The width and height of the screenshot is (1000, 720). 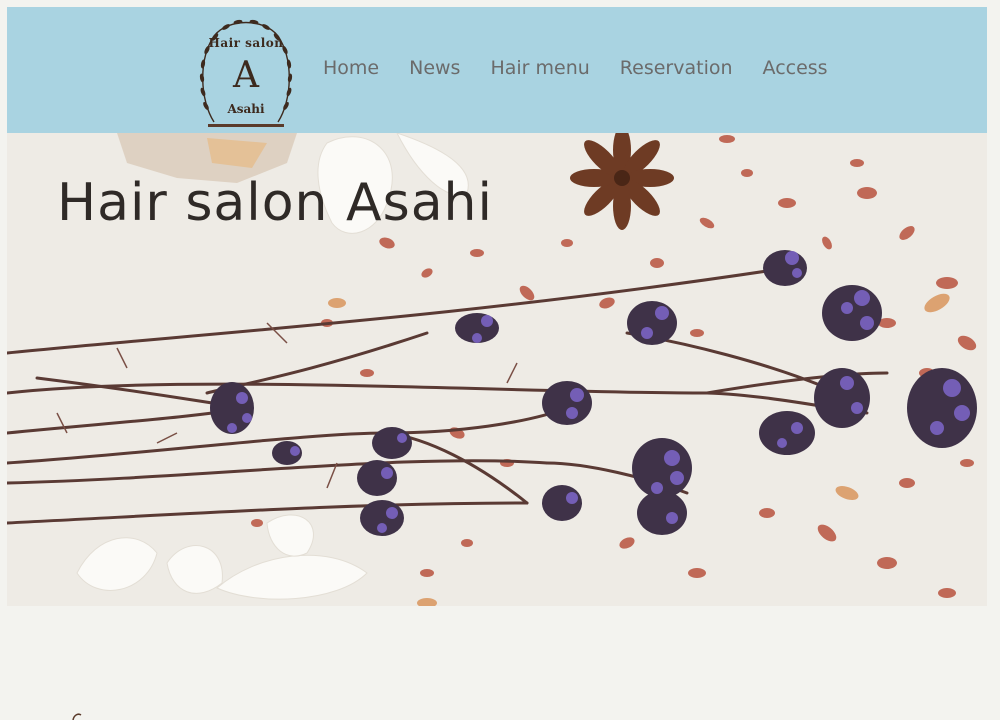 What do you see at coordinates (500, 3) in the screenshot?
I see `top-strip` at bounding box center [500, 3].